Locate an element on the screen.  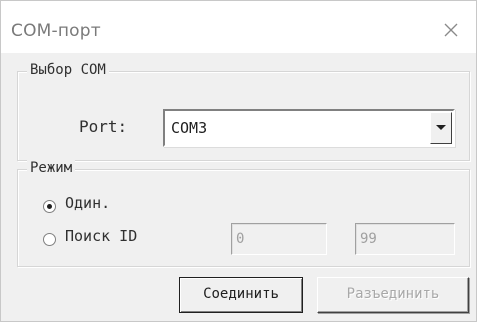
window-title: COM-порт is located at coordinates (56, 31).